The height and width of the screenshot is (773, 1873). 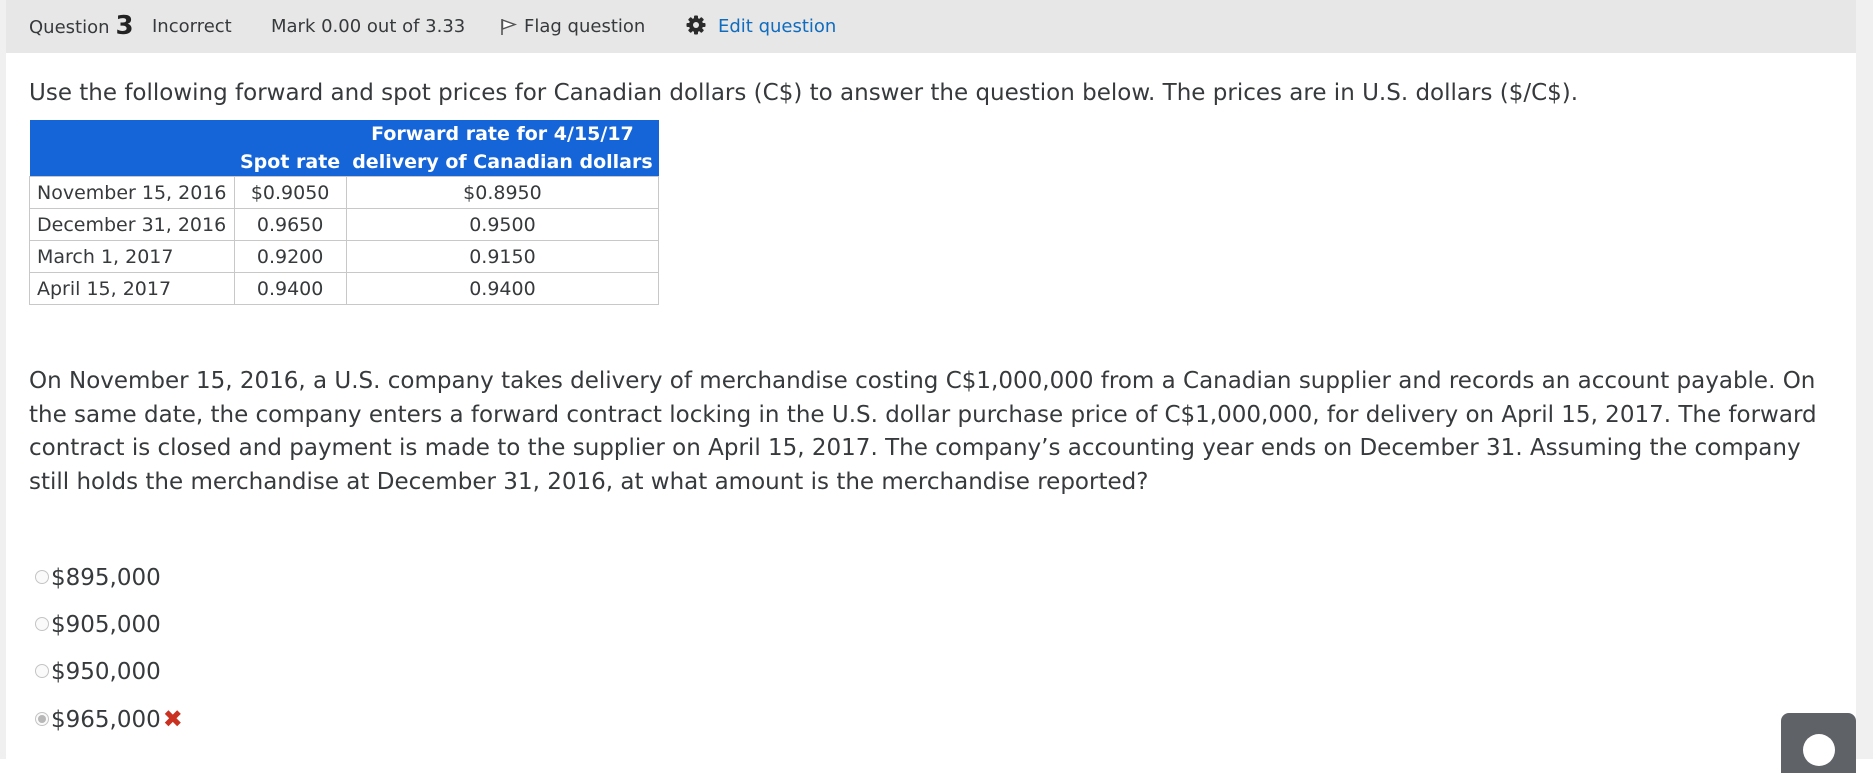 I want to click on table-cell-spot: 0.9200, so click(x=290, y=256).